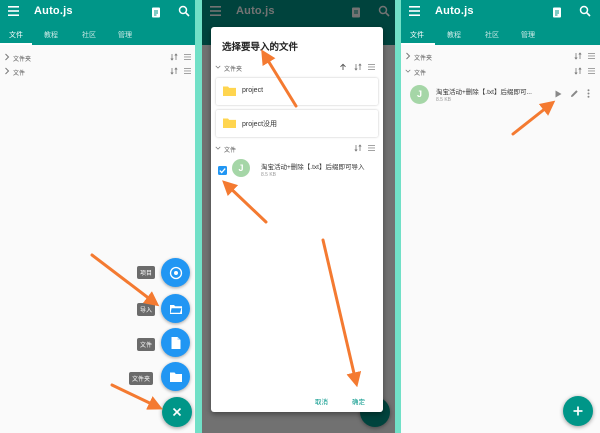  I want to click on play-icon, so click(558, 94).